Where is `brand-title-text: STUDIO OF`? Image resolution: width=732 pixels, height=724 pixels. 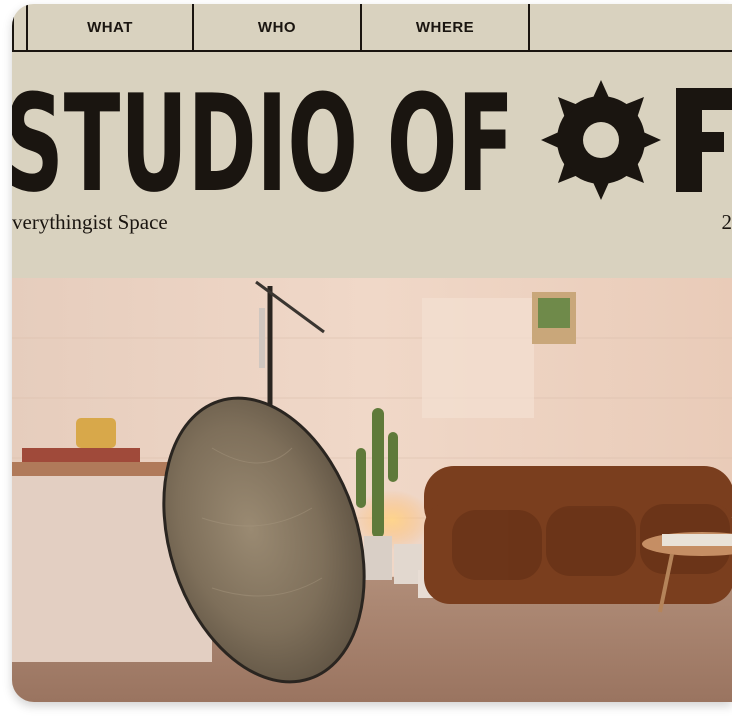
brand-title-text: STUDIO OF is located at coordinates (263, 141).